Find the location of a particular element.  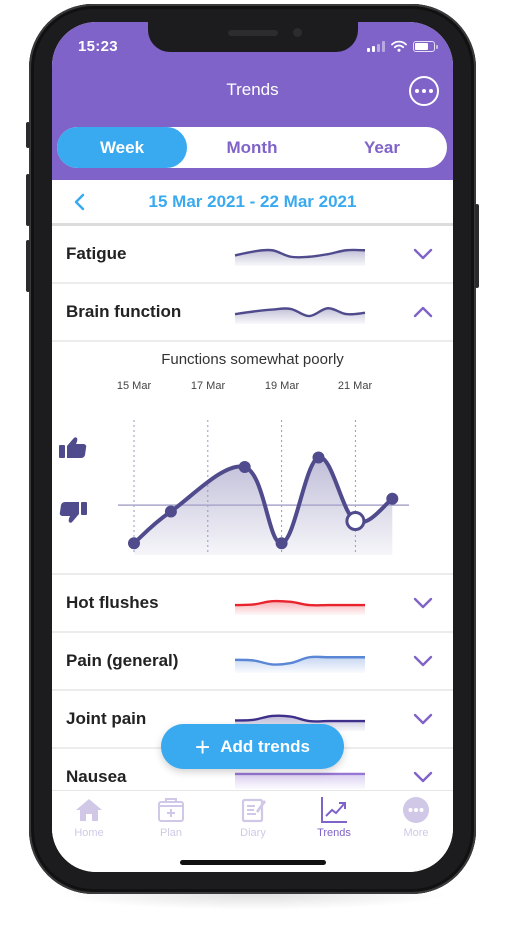

battery-icon is located at coordinates (425, 46).